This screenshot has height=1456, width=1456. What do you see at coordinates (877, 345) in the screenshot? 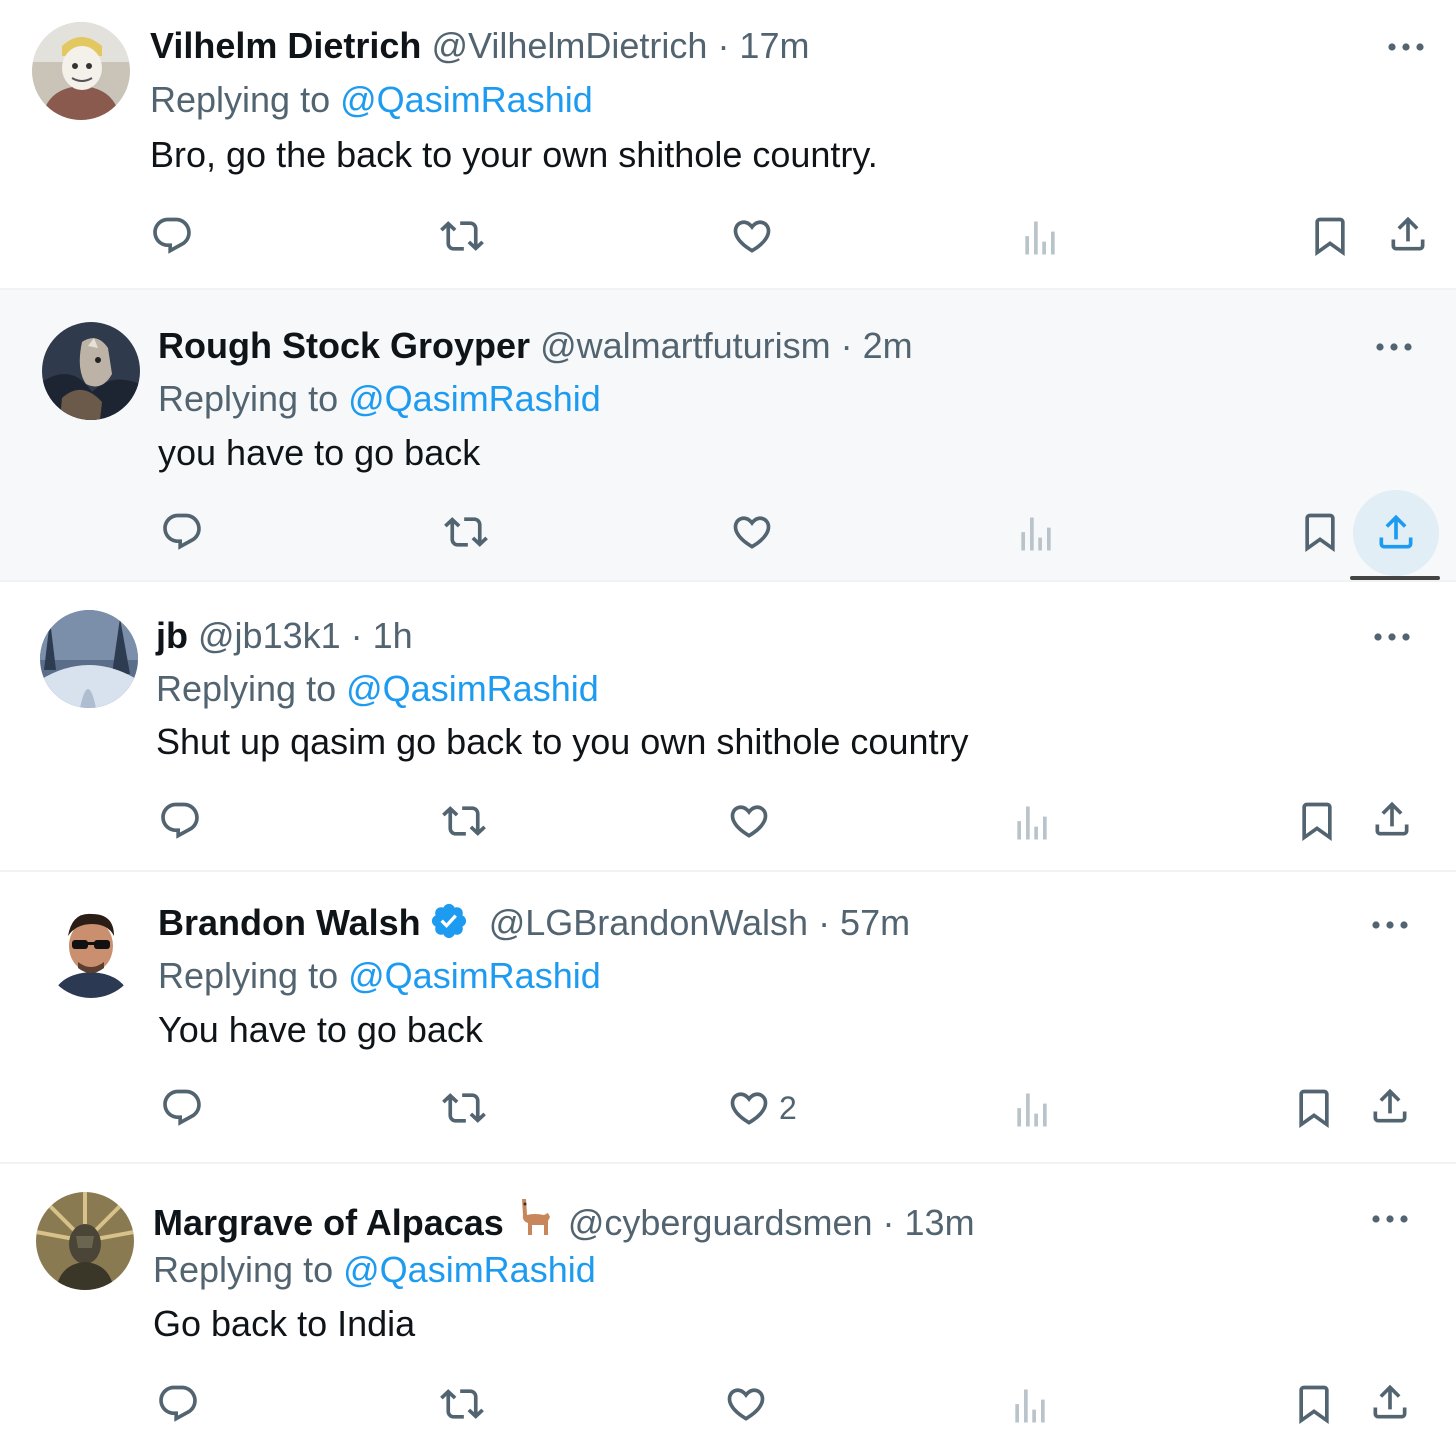
I see `timestamp: · 2m` at bounding box center [877, 345].